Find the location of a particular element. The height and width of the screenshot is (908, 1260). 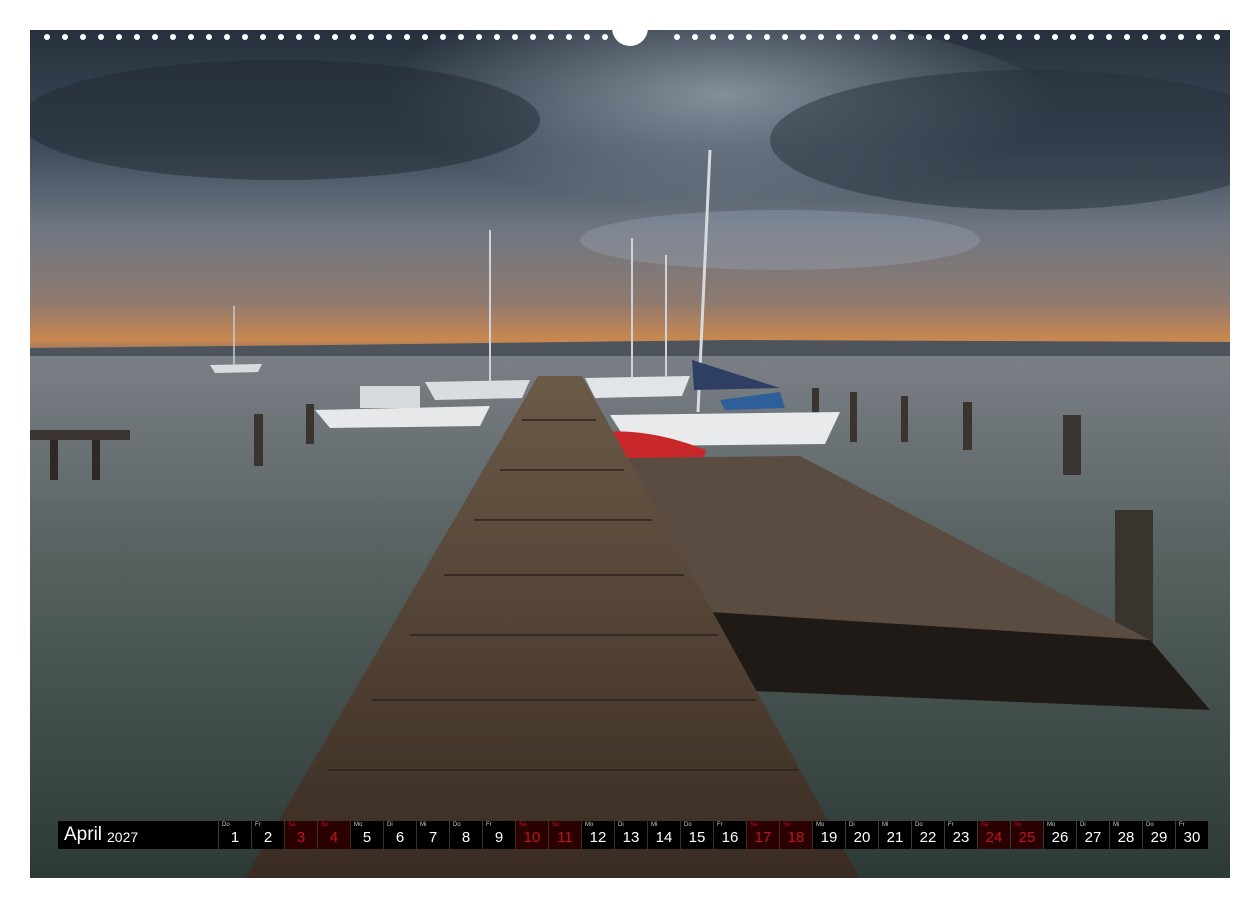

day-cell: So 11 is located at coordinates (565, 835).